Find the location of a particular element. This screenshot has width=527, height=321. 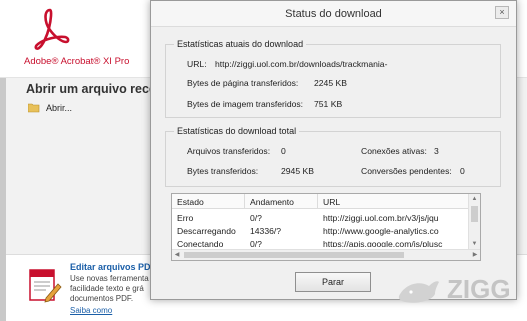

page-bytes-value: 2245 KB is located at coordinates (330, 83).